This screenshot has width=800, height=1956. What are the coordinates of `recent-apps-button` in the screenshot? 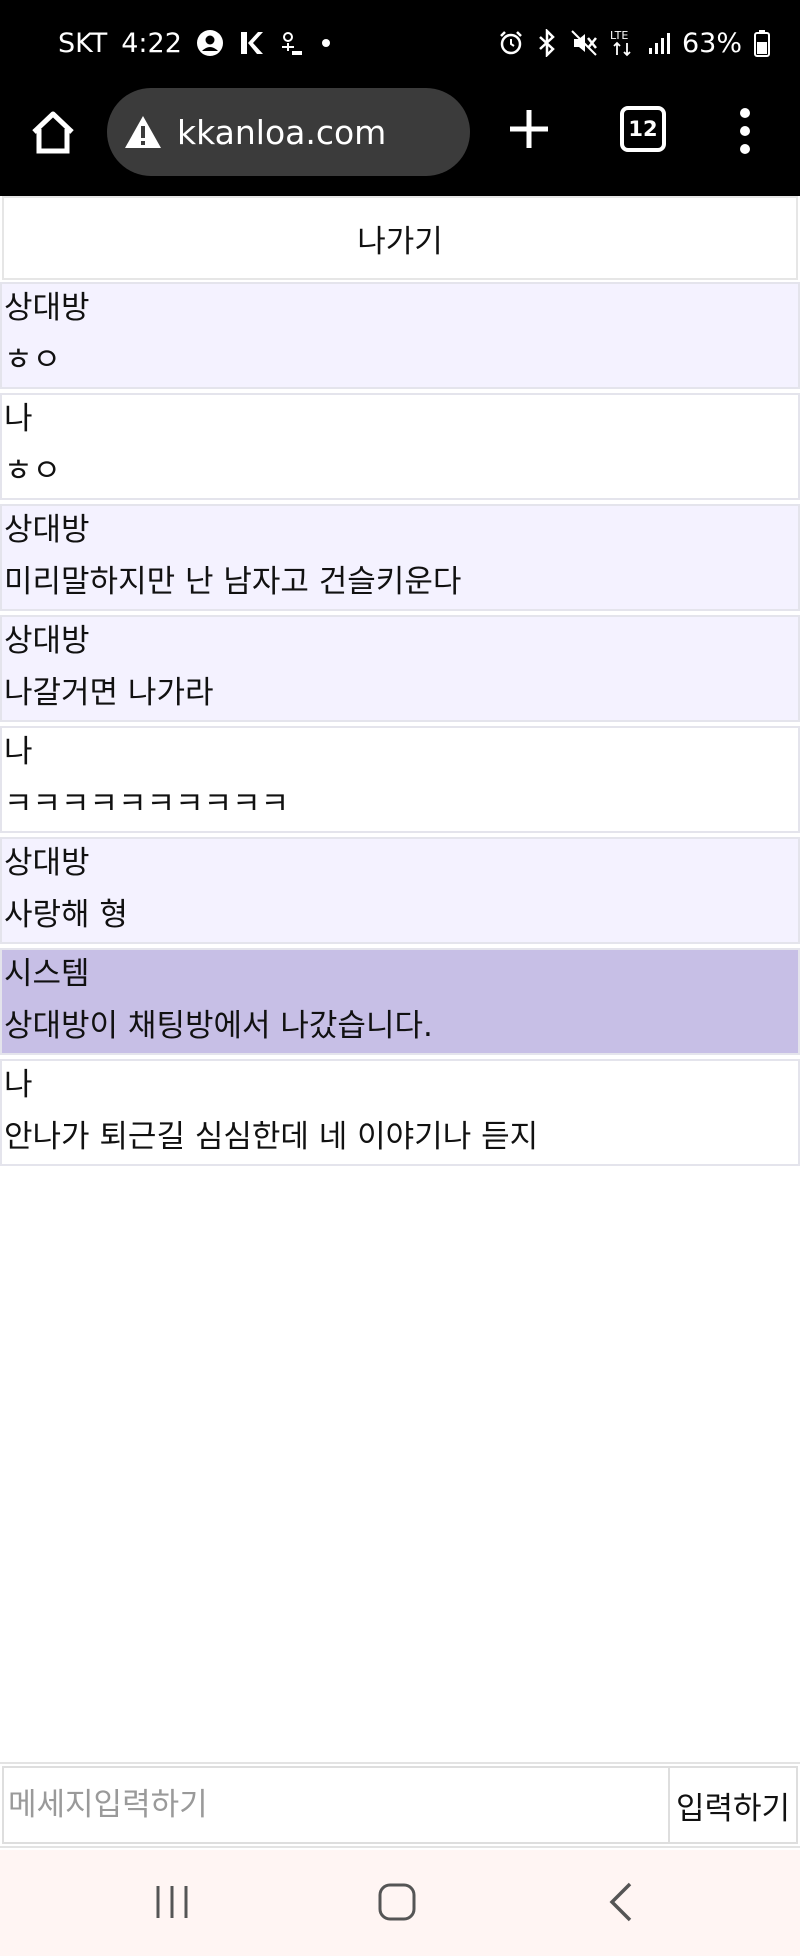 It's located at (172, 1902).